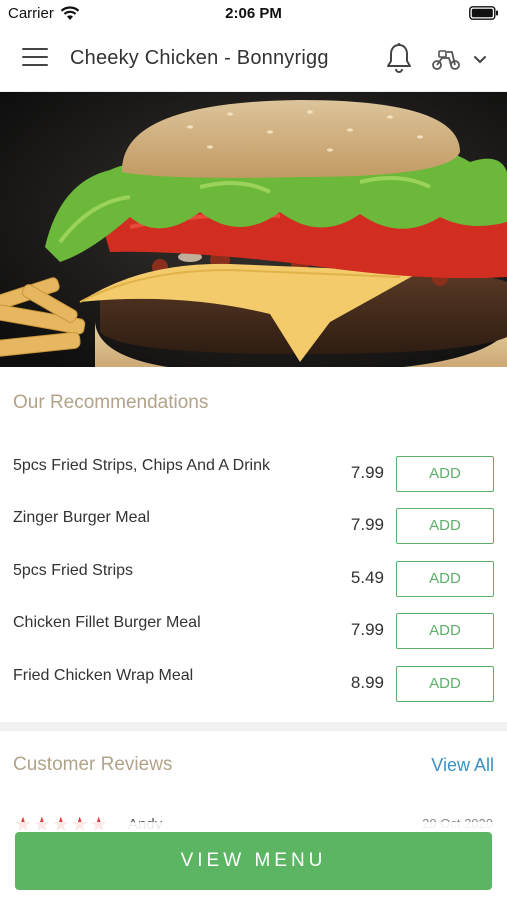 This screenshot has width=507, height=900. What do you see at coordinates (111, 402) in the screenshot?
I see `recommendations-title: Our Recommendations` at bounding box center [111, 402].